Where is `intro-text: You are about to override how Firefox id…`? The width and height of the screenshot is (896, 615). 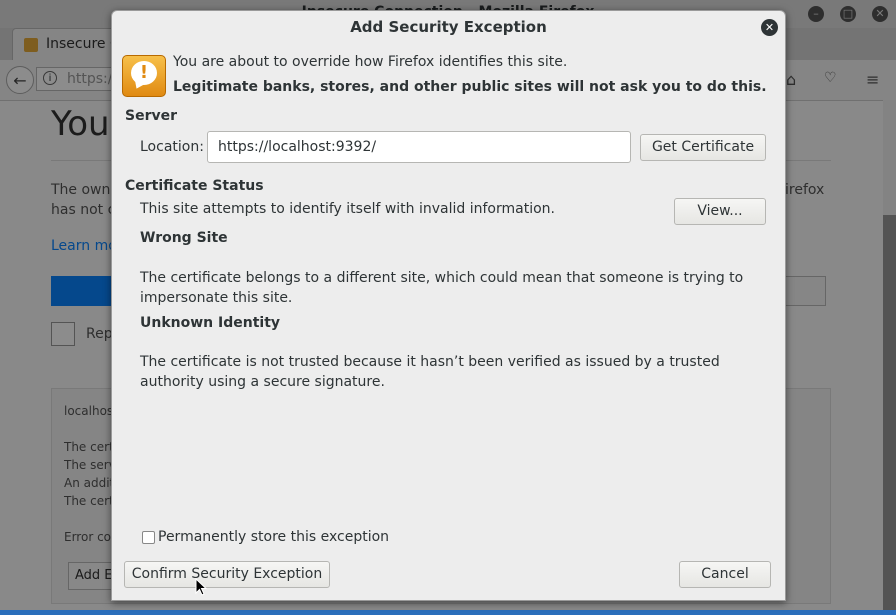
intro-text: You are about to override how Firefox id… is located at coordinates (370, 62).